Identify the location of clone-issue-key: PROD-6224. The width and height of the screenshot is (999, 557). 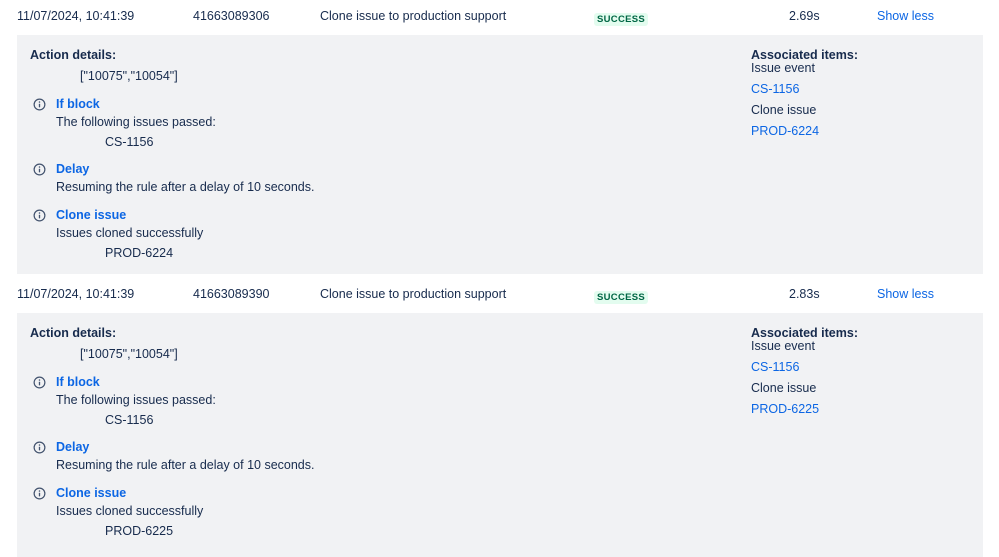
(139, 253).